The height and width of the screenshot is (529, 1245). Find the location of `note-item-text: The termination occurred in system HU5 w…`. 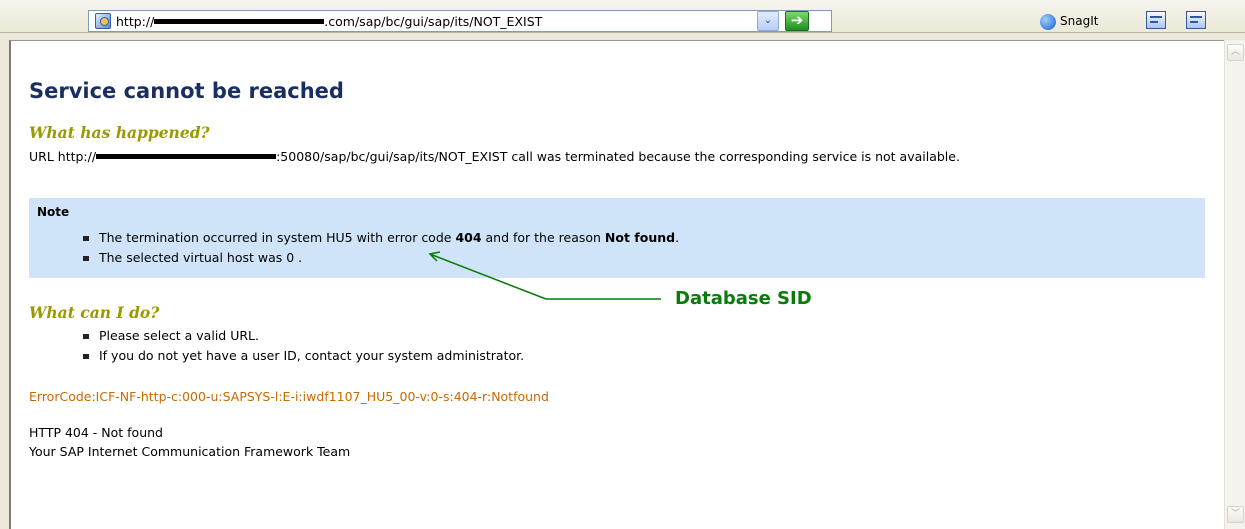

note-item-text: The termination occurred in system HU5 w… is located at coordinates (277, 237).